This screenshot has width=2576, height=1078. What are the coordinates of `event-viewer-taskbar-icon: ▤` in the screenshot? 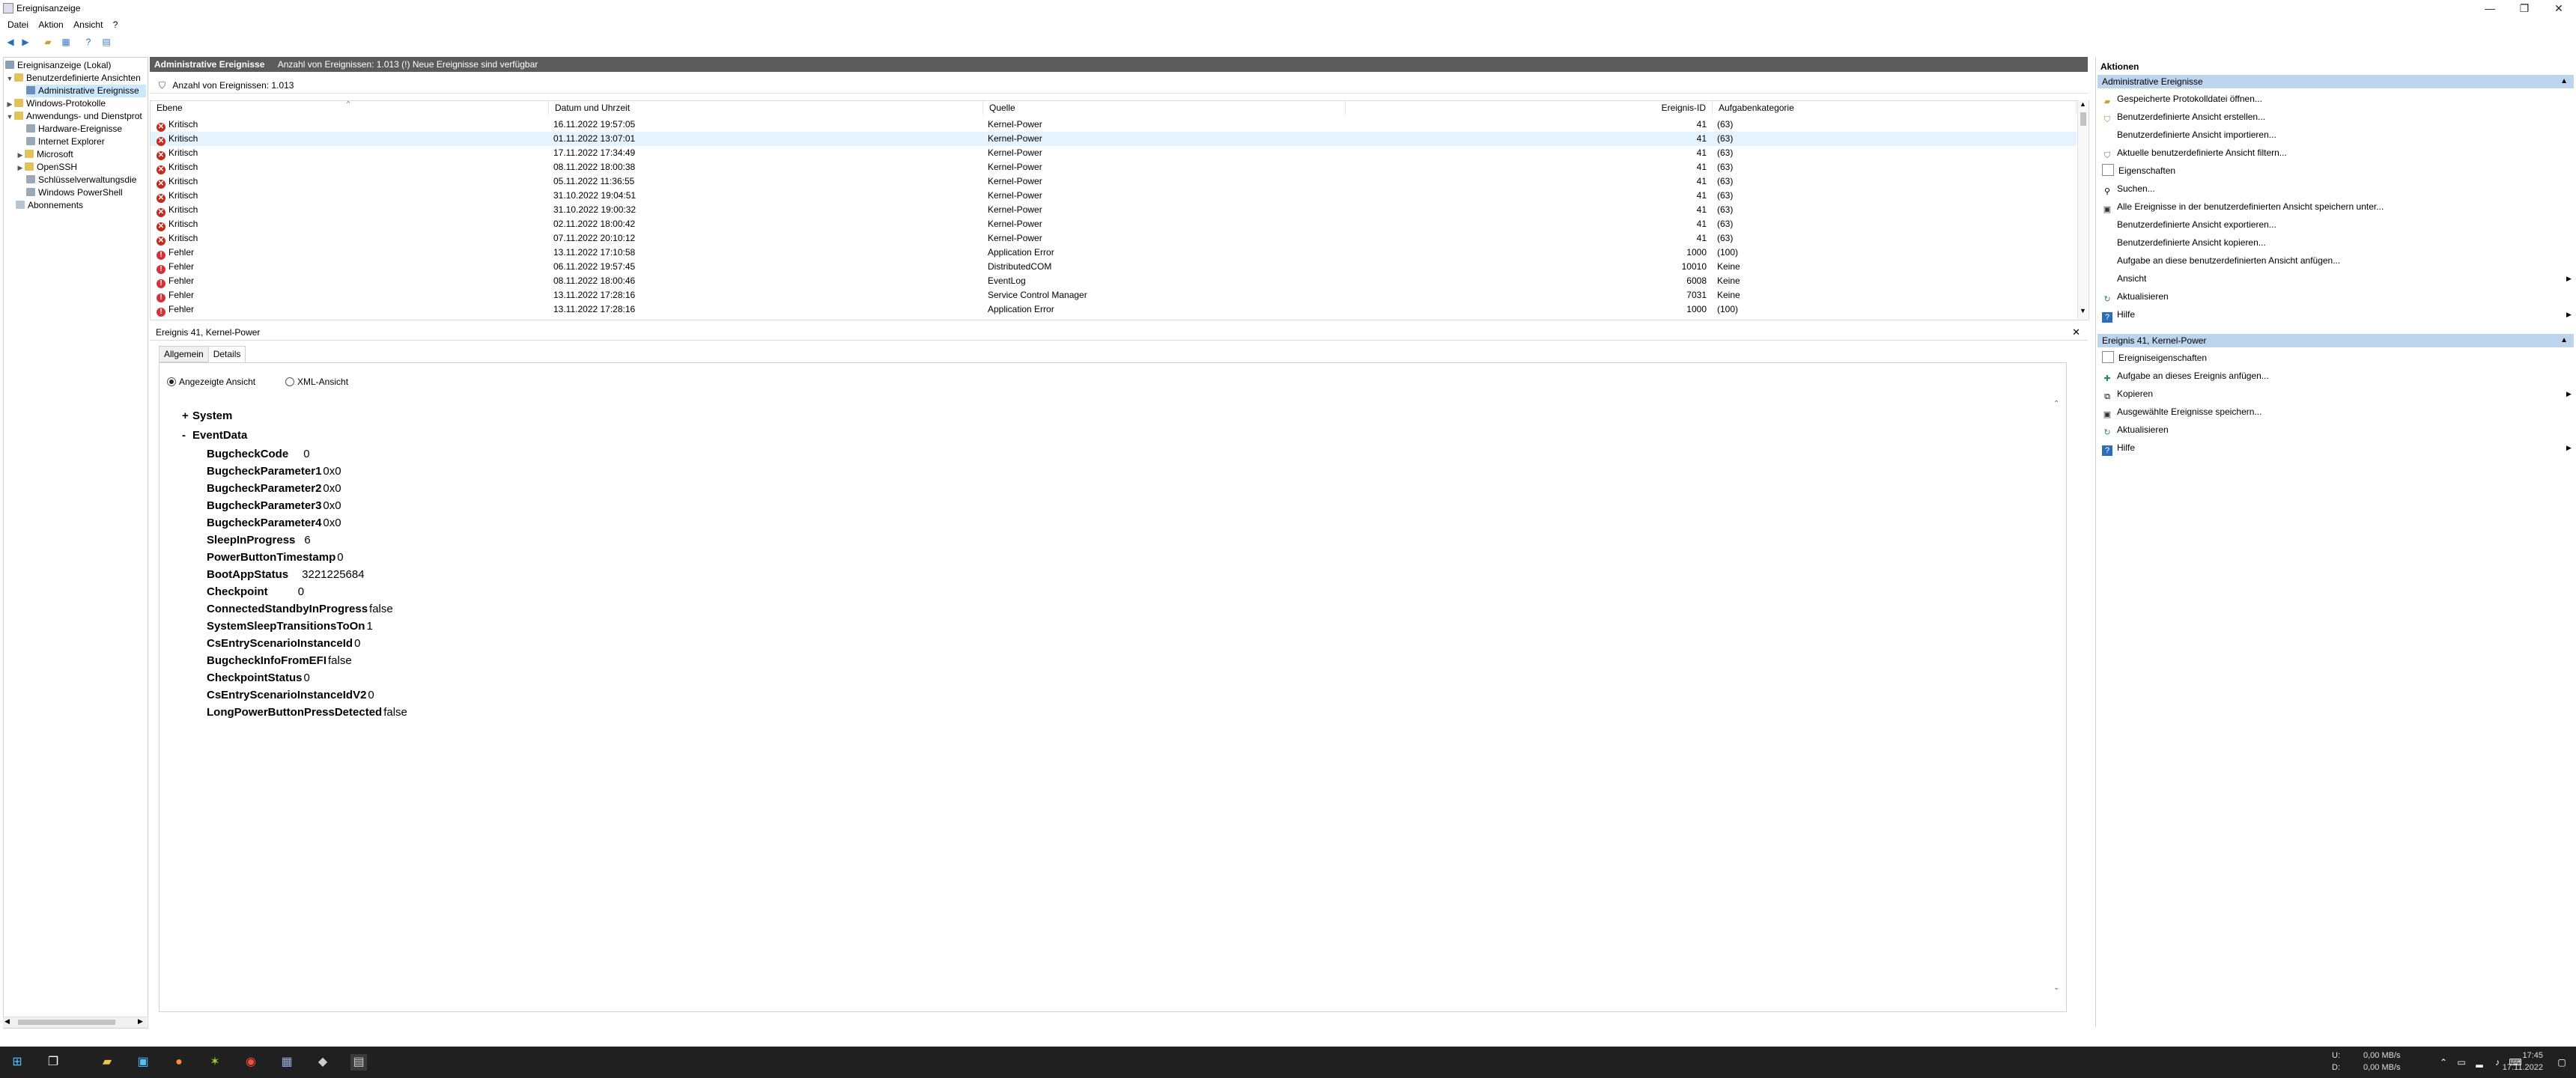 It's located at (358, 1062).